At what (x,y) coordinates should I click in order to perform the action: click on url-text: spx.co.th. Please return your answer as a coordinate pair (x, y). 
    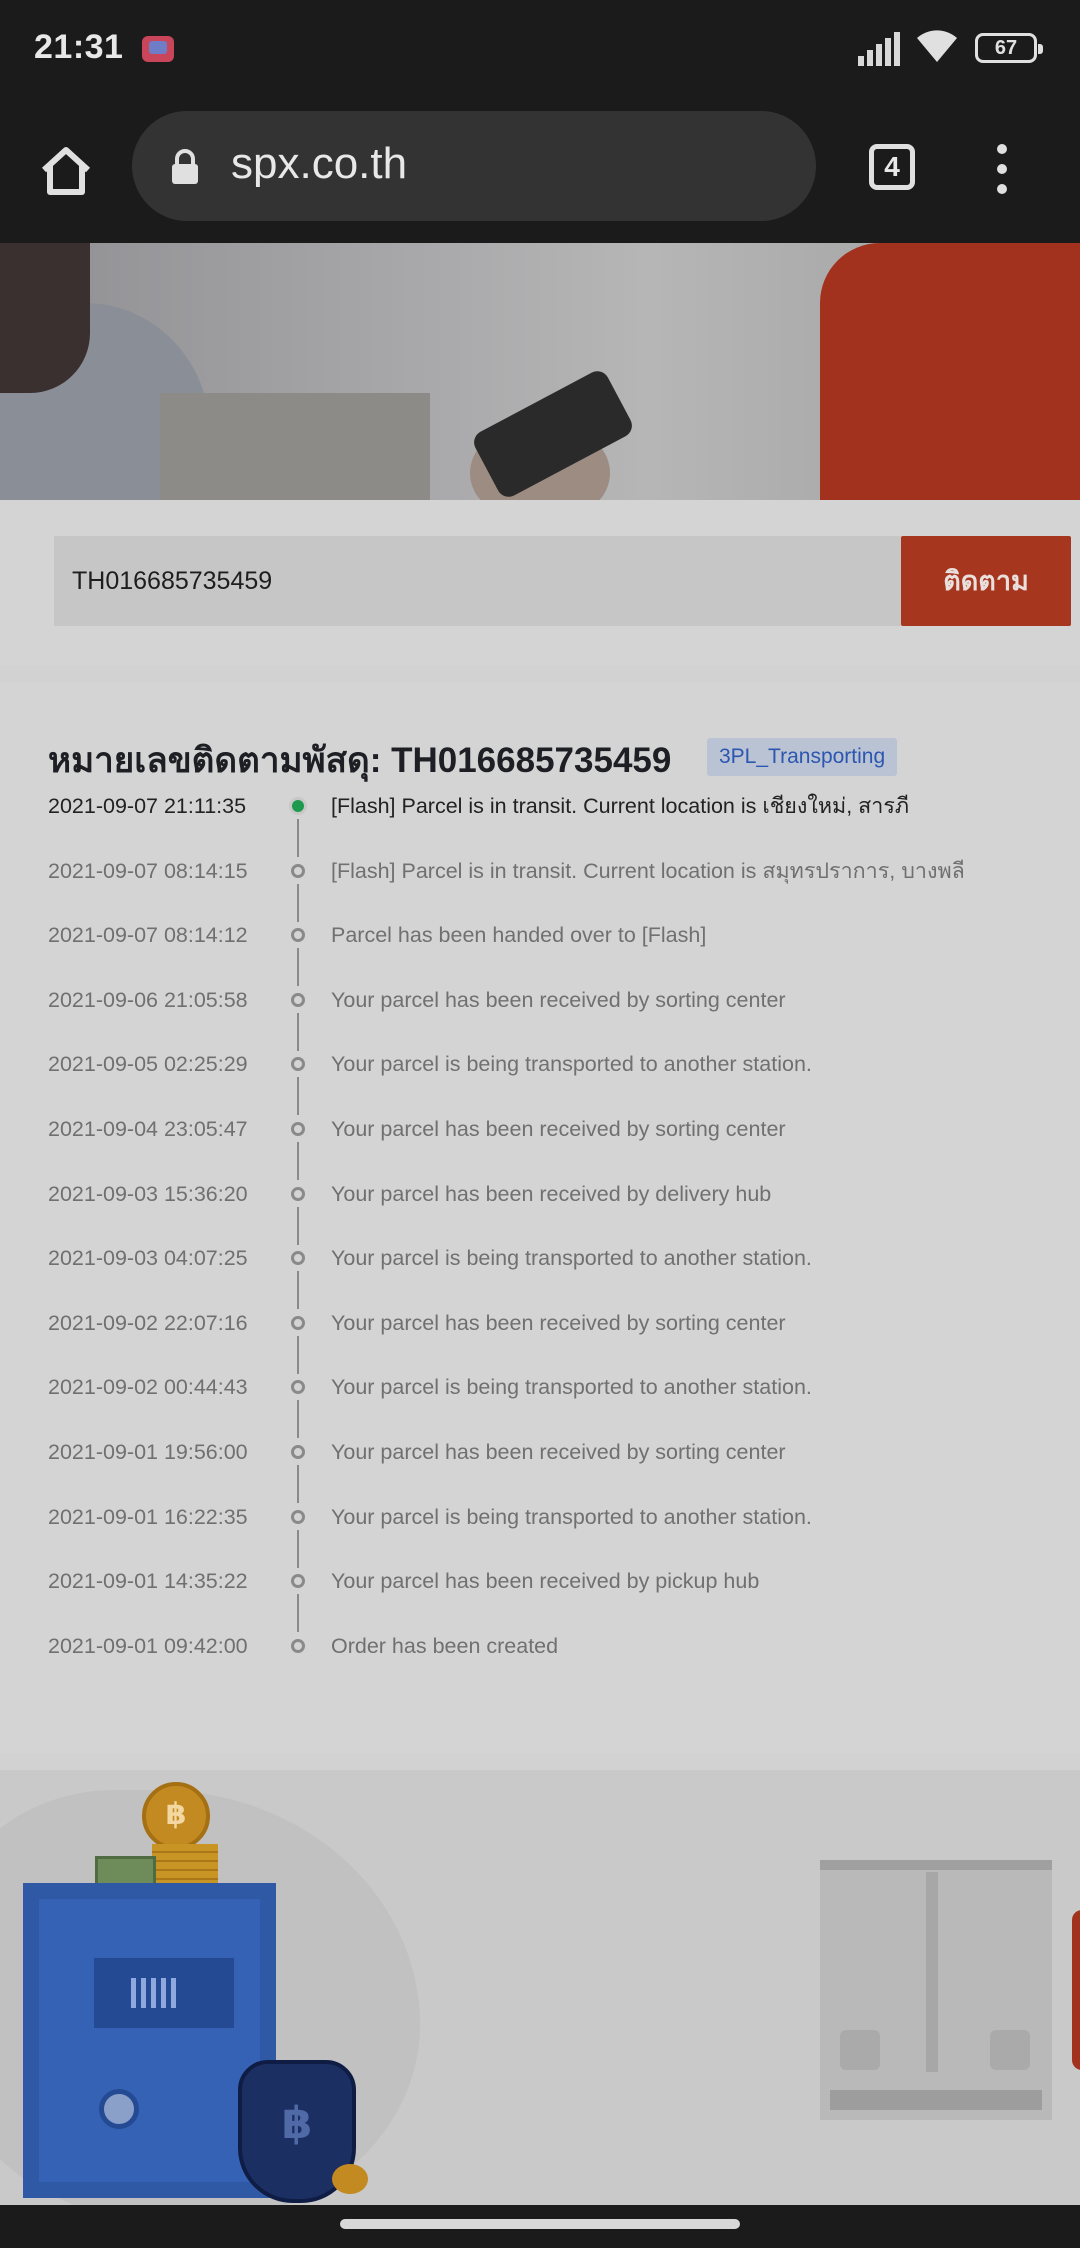
    Looking at the image, I should click on (319, 163).